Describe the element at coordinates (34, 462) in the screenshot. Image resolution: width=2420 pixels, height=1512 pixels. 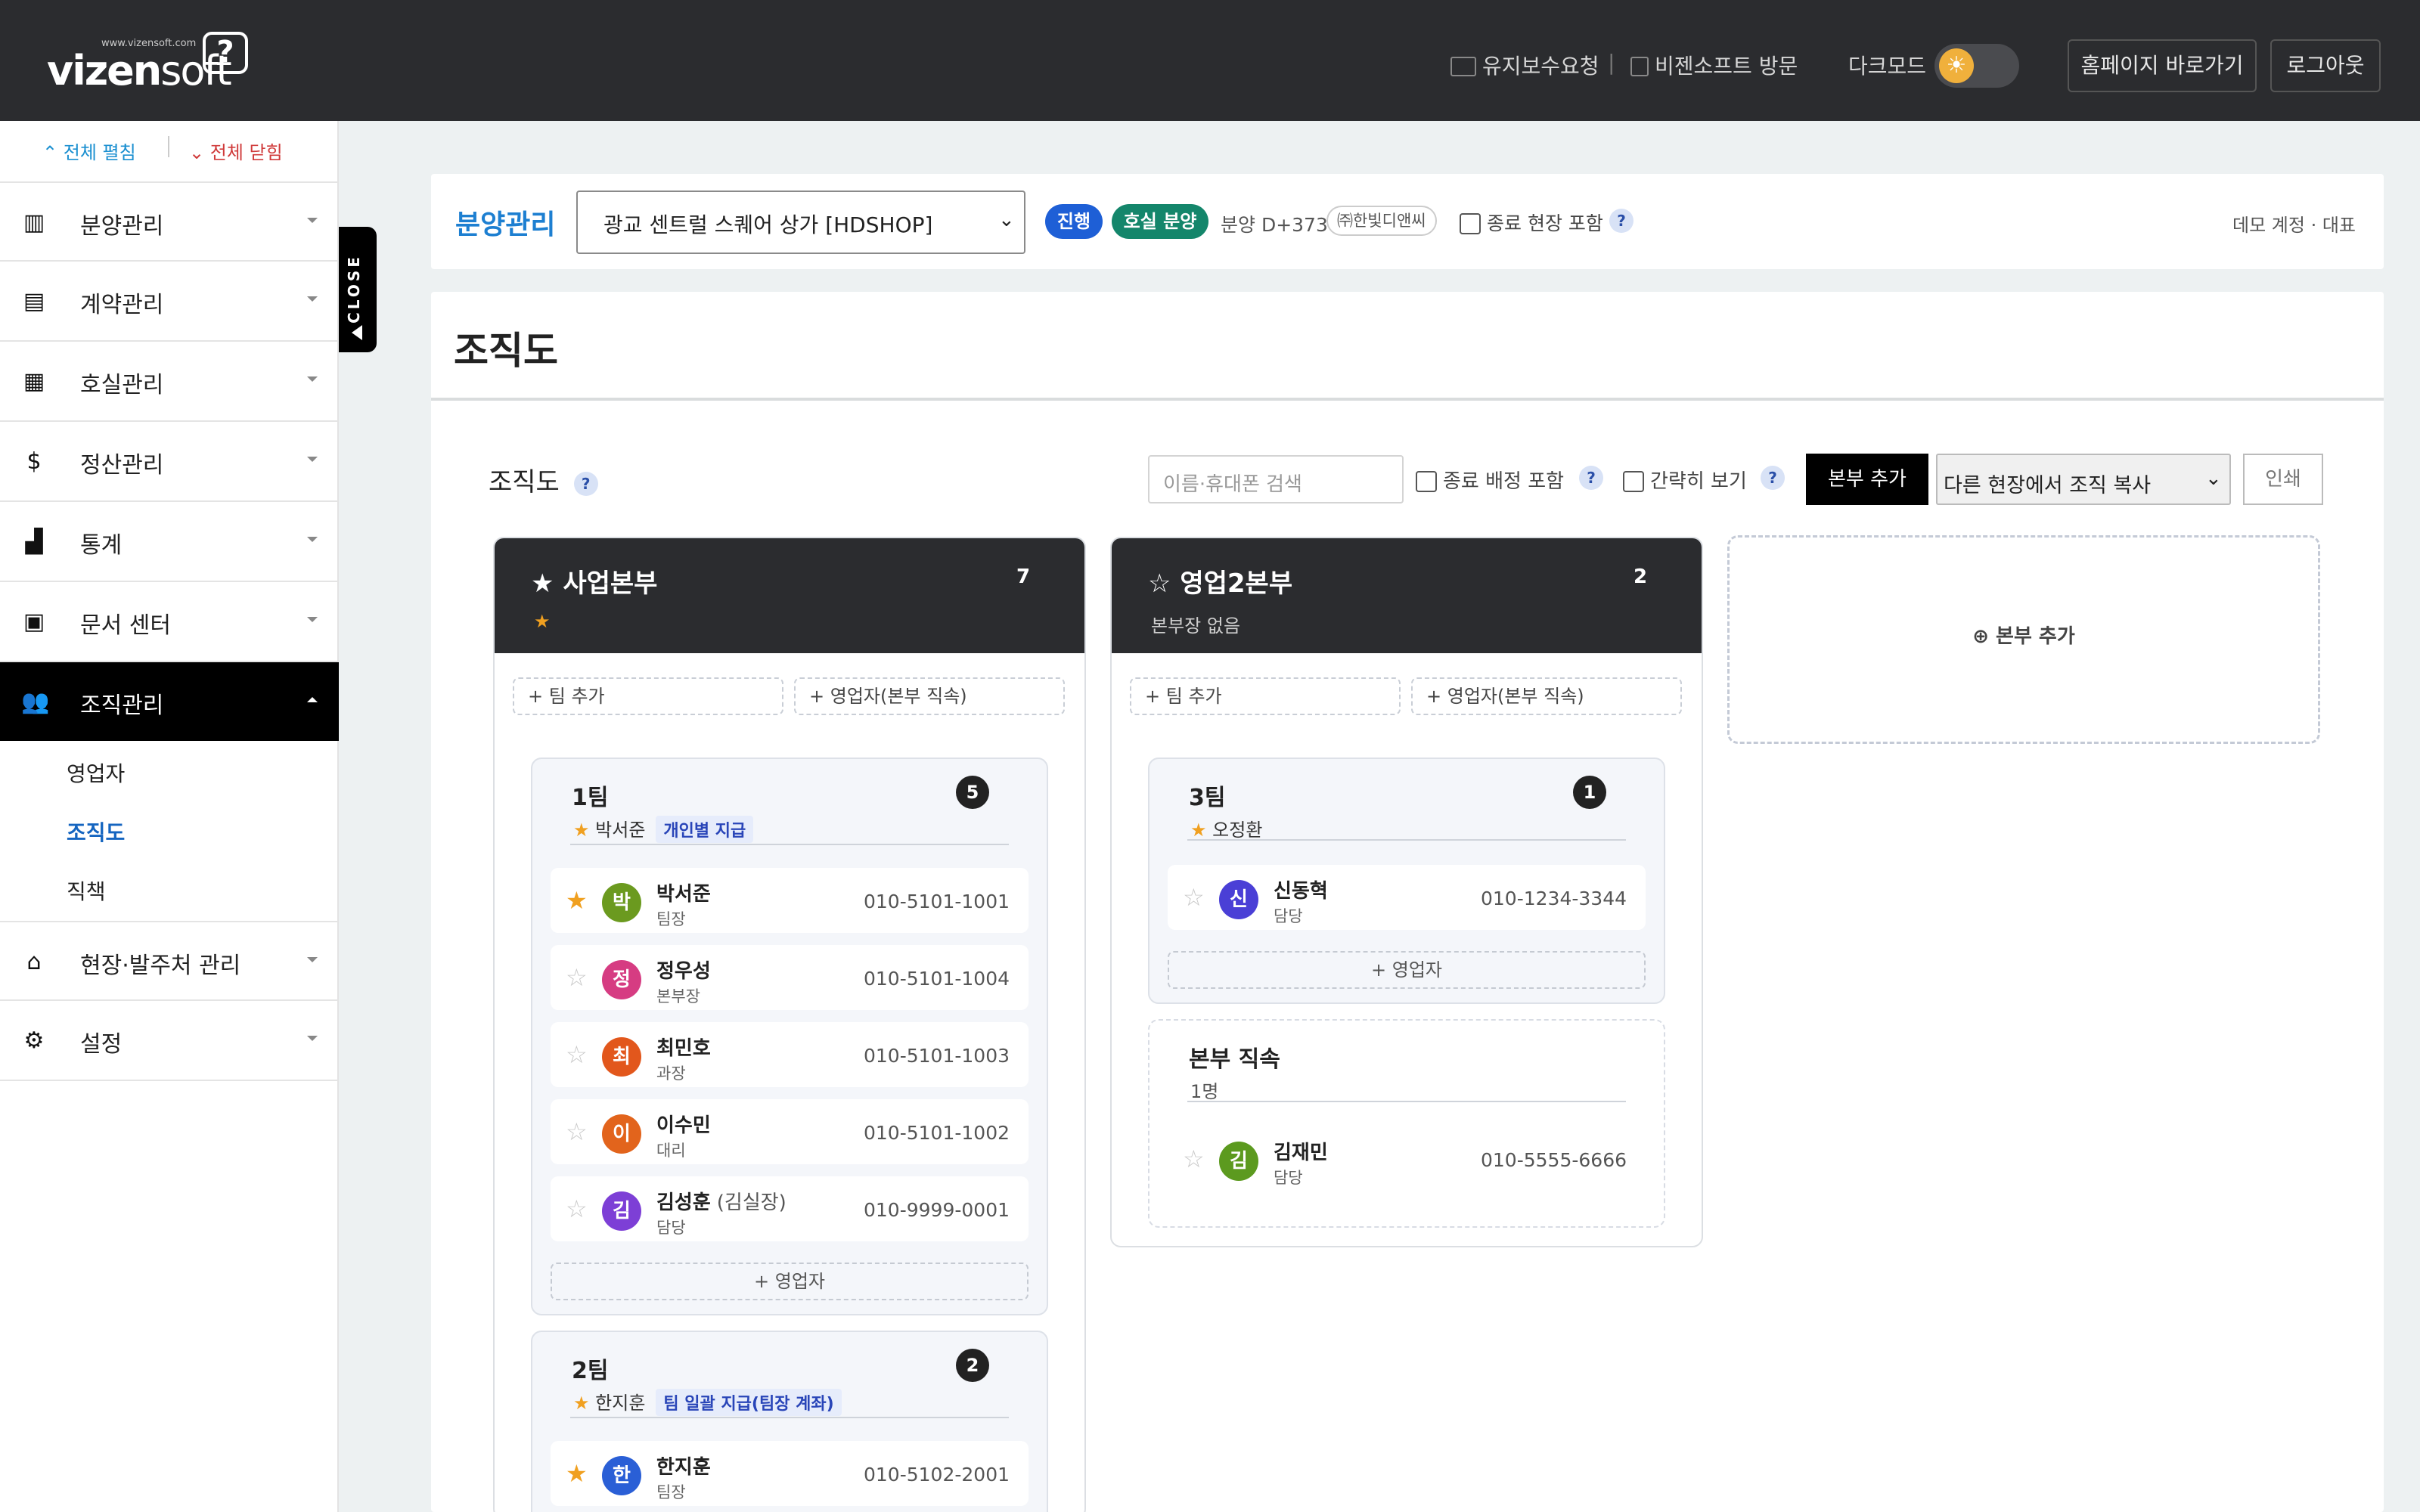
I see `dollar-icon: $` at that location.